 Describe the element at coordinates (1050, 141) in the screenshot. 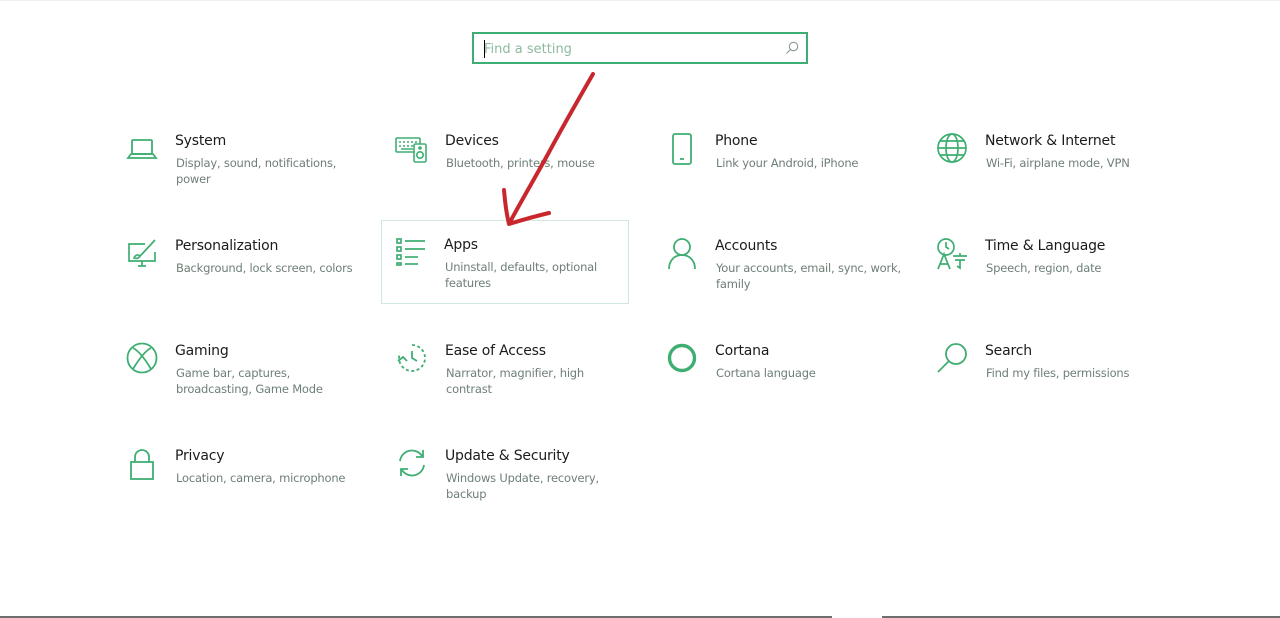

I see `tile-title: Network & Internet` at that location.